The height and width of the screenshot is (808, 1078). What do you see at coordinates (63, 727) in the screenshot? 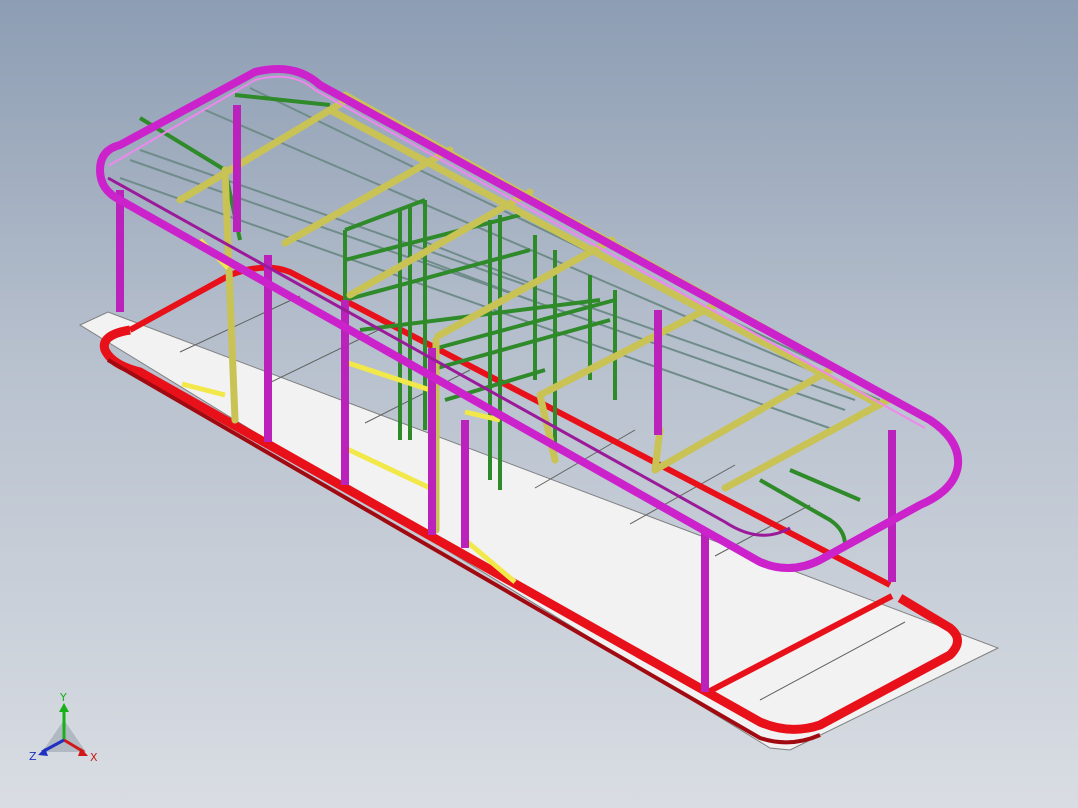
I see `orientation-triad: Y X Z` at bounding box center [63, 727].